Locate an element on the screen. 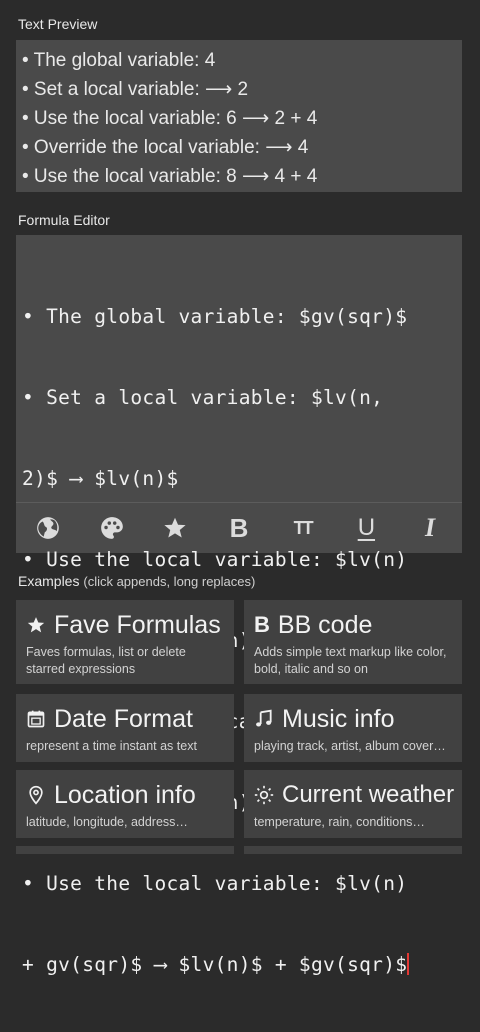  bold-icon: B is located at coordinates (239, 527).